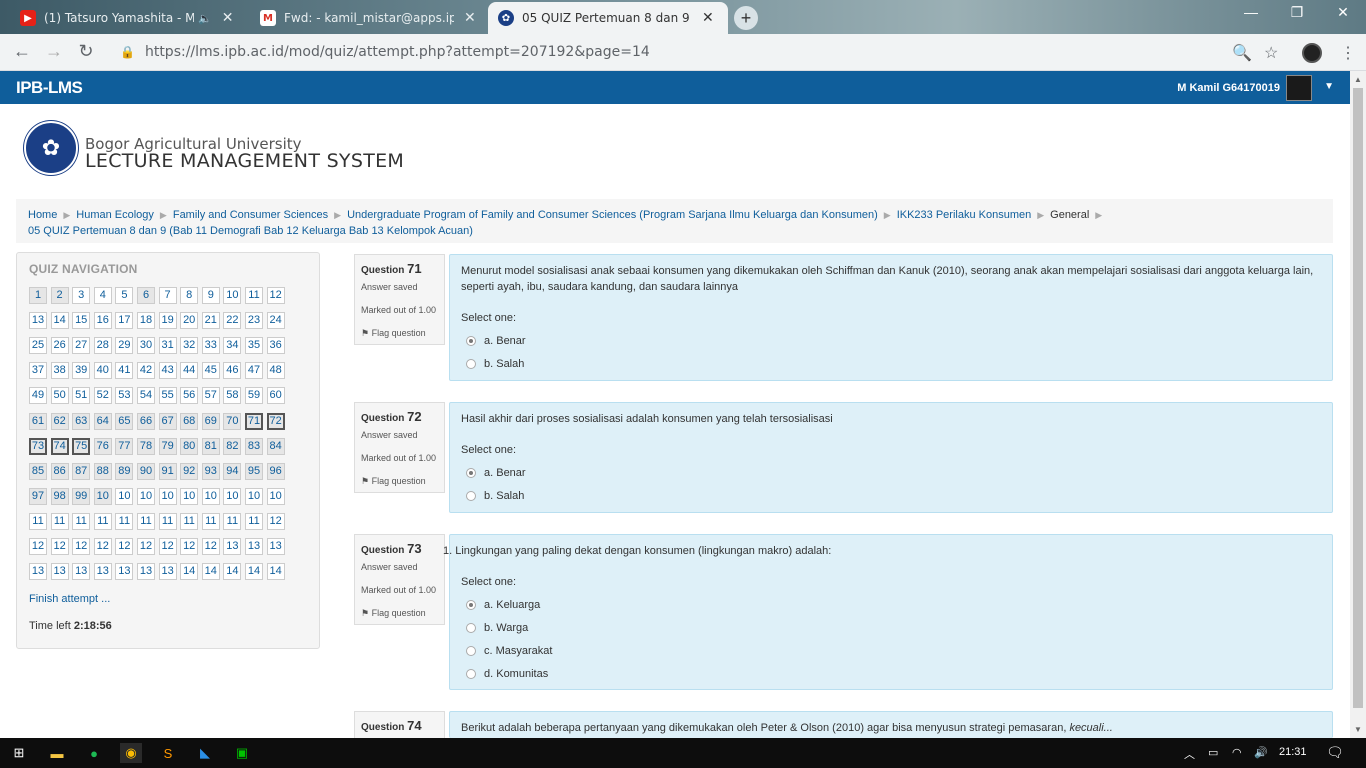  What do you see at coordinates (102, 471) in the screenshot?
I see `quiz-nav-button: 88` at bounding box center [102, 471].